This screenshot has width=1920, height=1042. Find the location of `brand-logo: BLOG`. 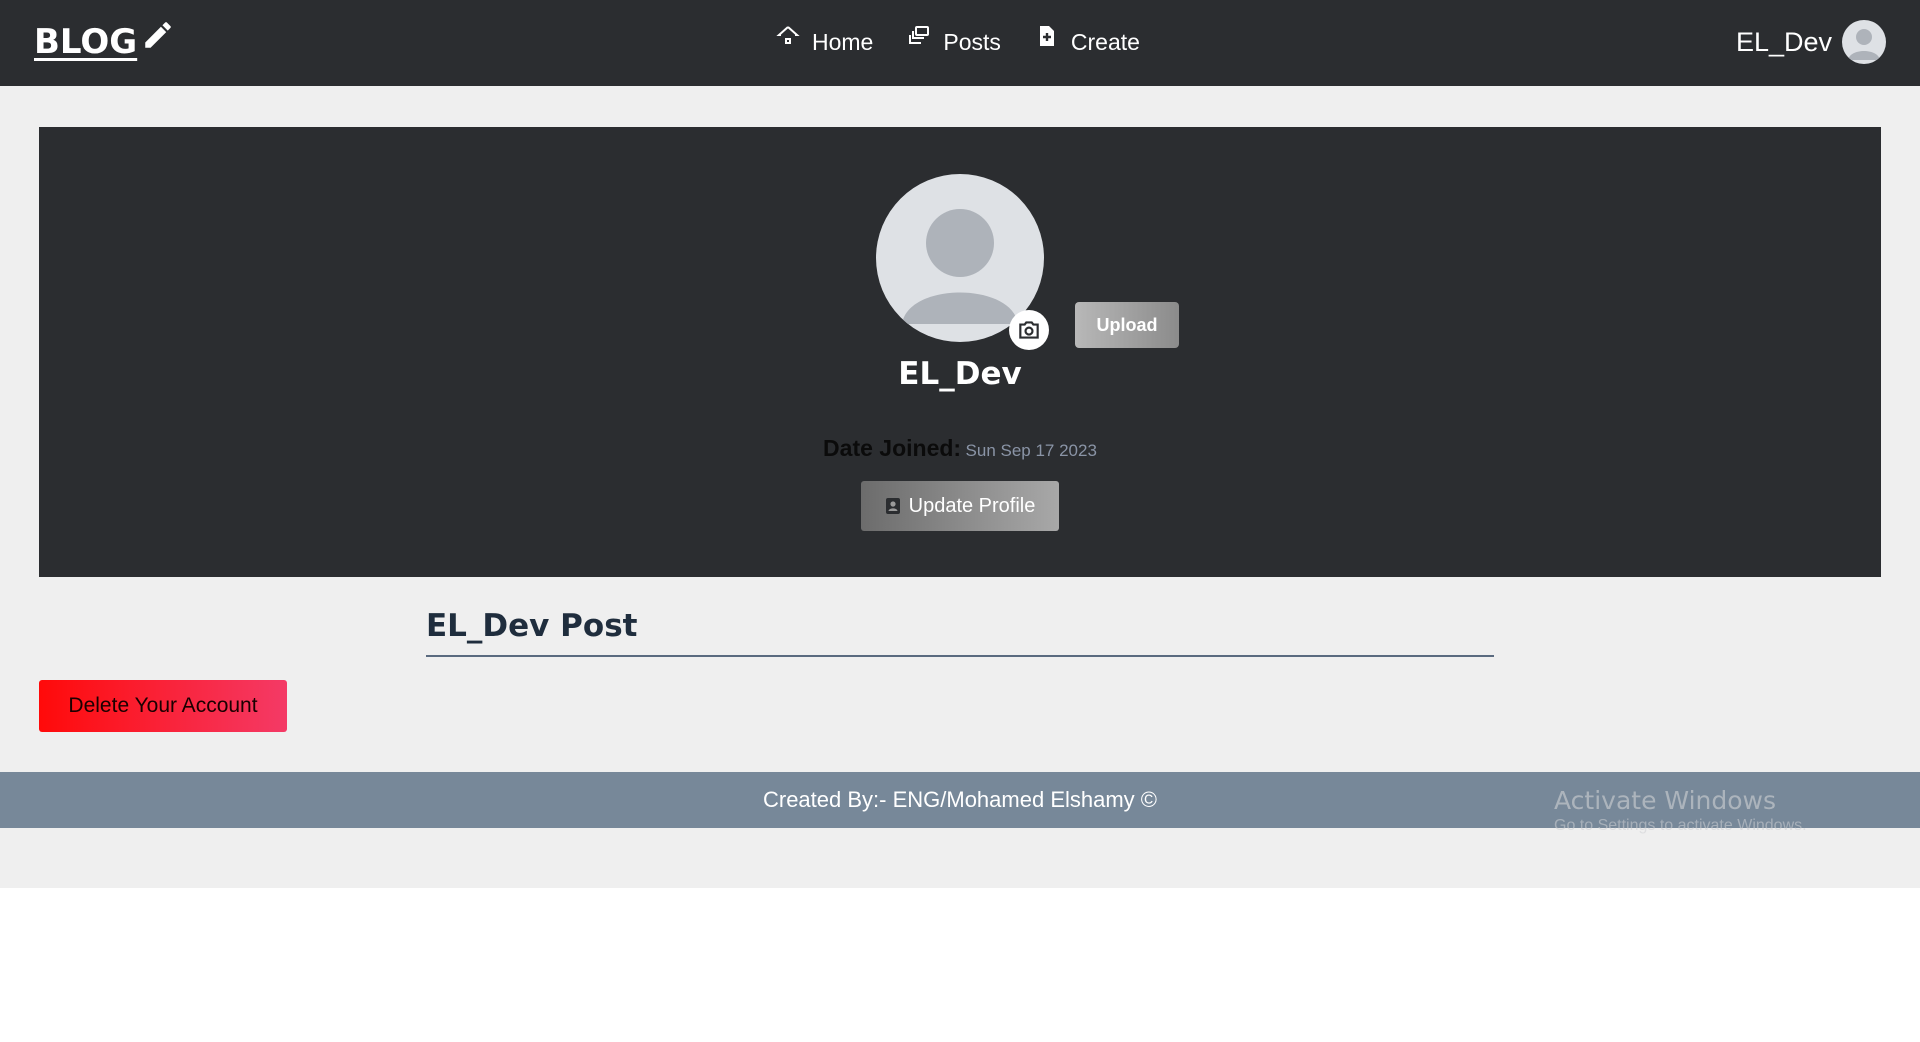

brand-logo: BLOG is located at coordinates (104, 40).